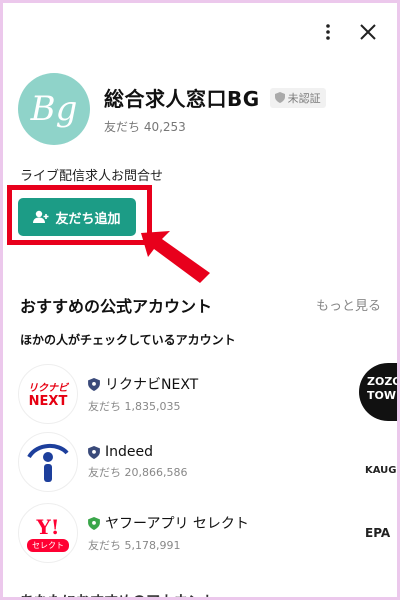 The height and width of the screenshot is (600, 400). What do you see at coordinates (129, 452) in the screenshot?
I see `item-name: Indeed` at bounding box center [129, 452].